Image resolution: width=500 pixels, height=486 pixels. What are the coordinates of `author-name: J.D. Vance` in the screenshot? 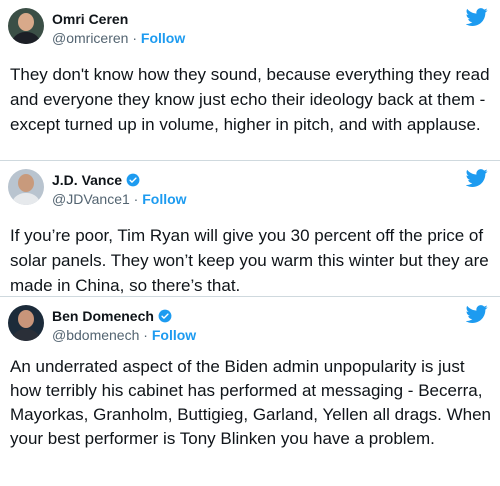 It's located at (87, 180).